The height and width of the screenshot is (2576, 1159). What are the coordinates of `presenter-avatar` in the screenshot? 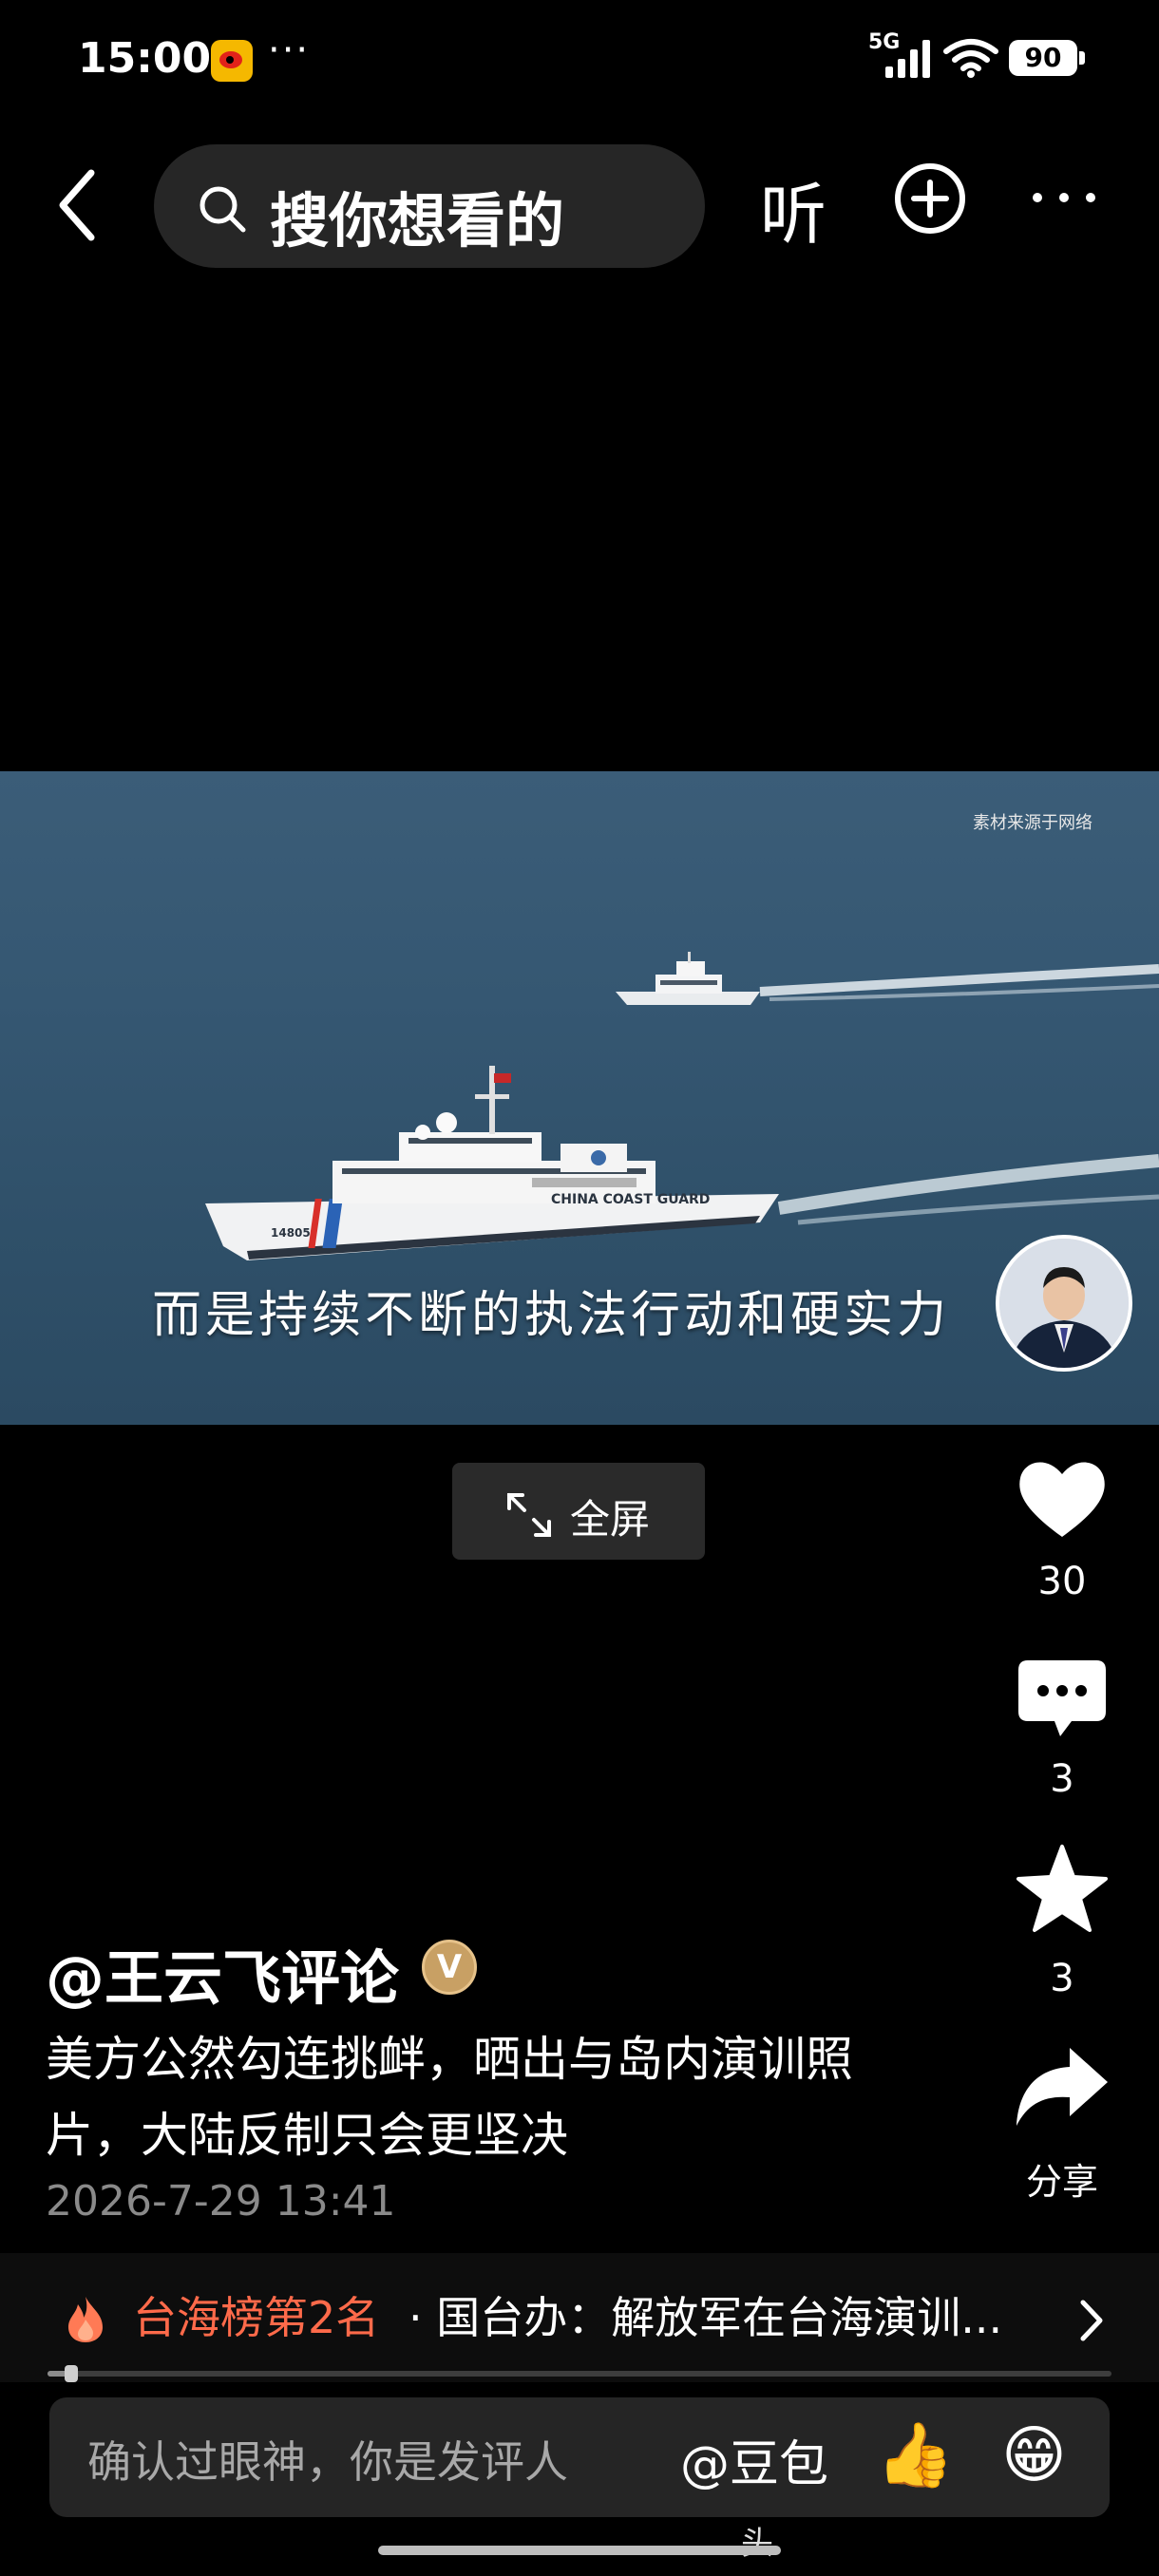 It's located at (1064, 1303).